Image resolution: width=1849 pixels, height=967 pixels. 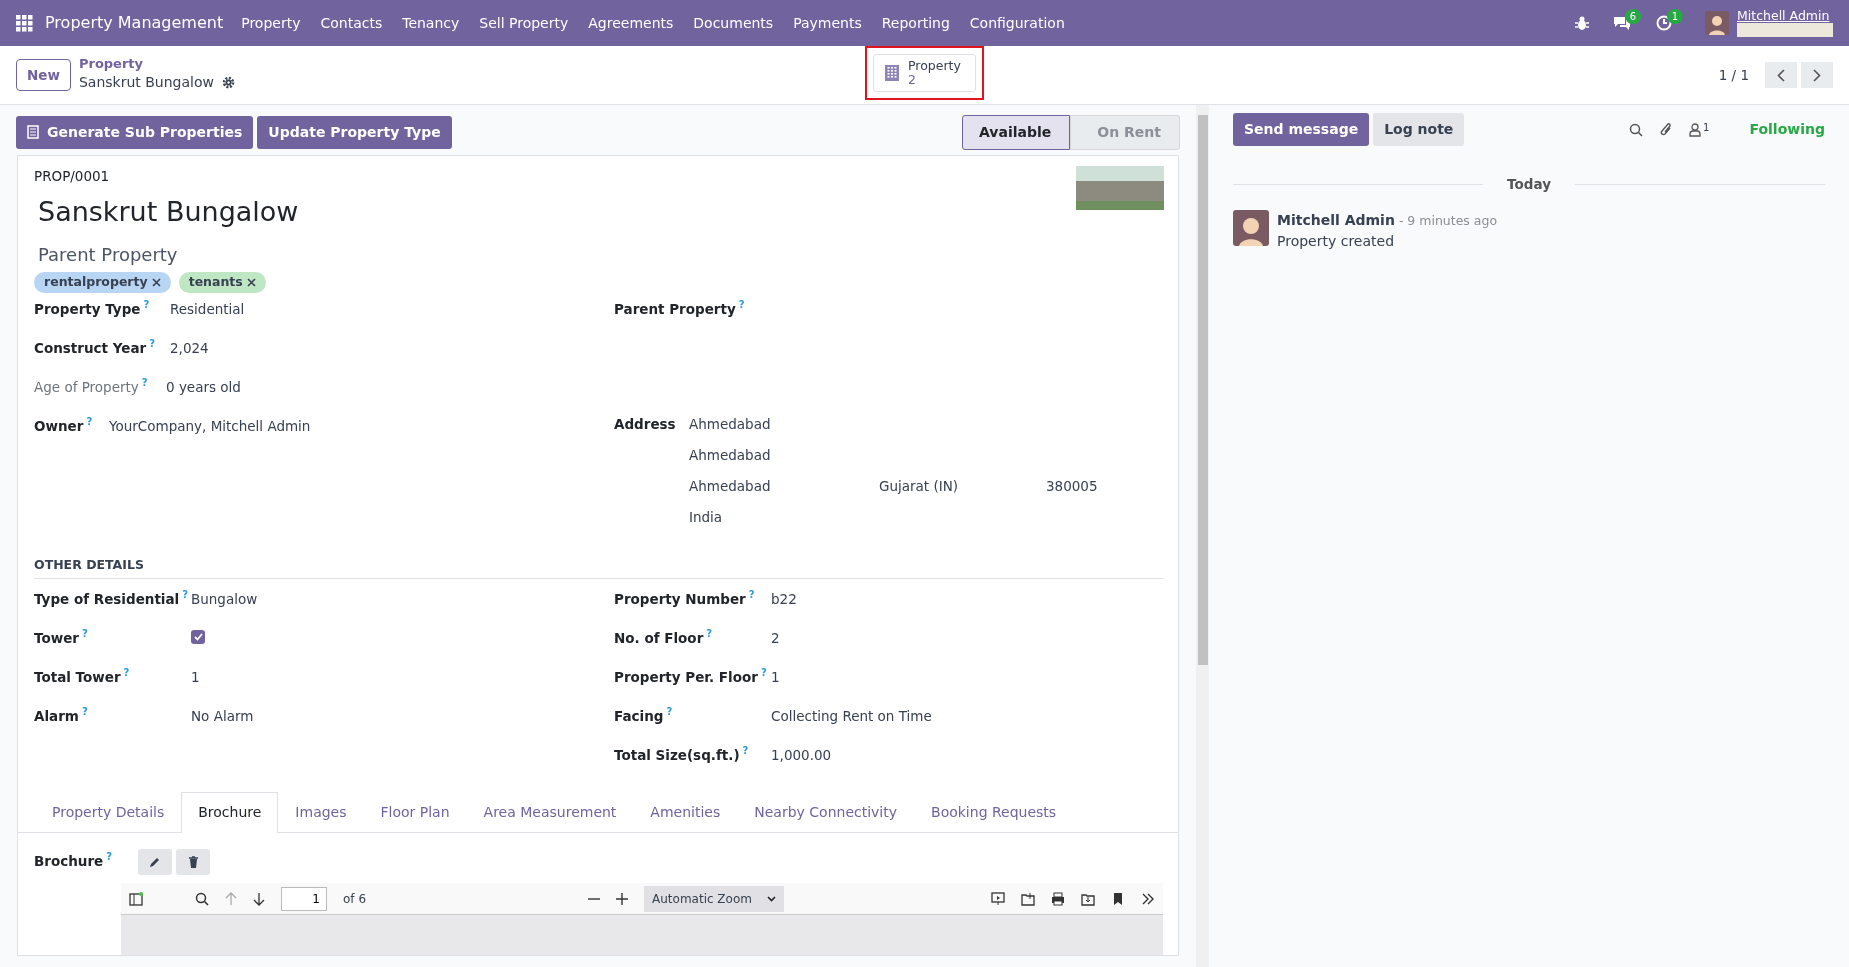 What do you see at coordinates (775, 639) in the screenshot?
I see `field-value: 2` at bounding box center [775, 639].